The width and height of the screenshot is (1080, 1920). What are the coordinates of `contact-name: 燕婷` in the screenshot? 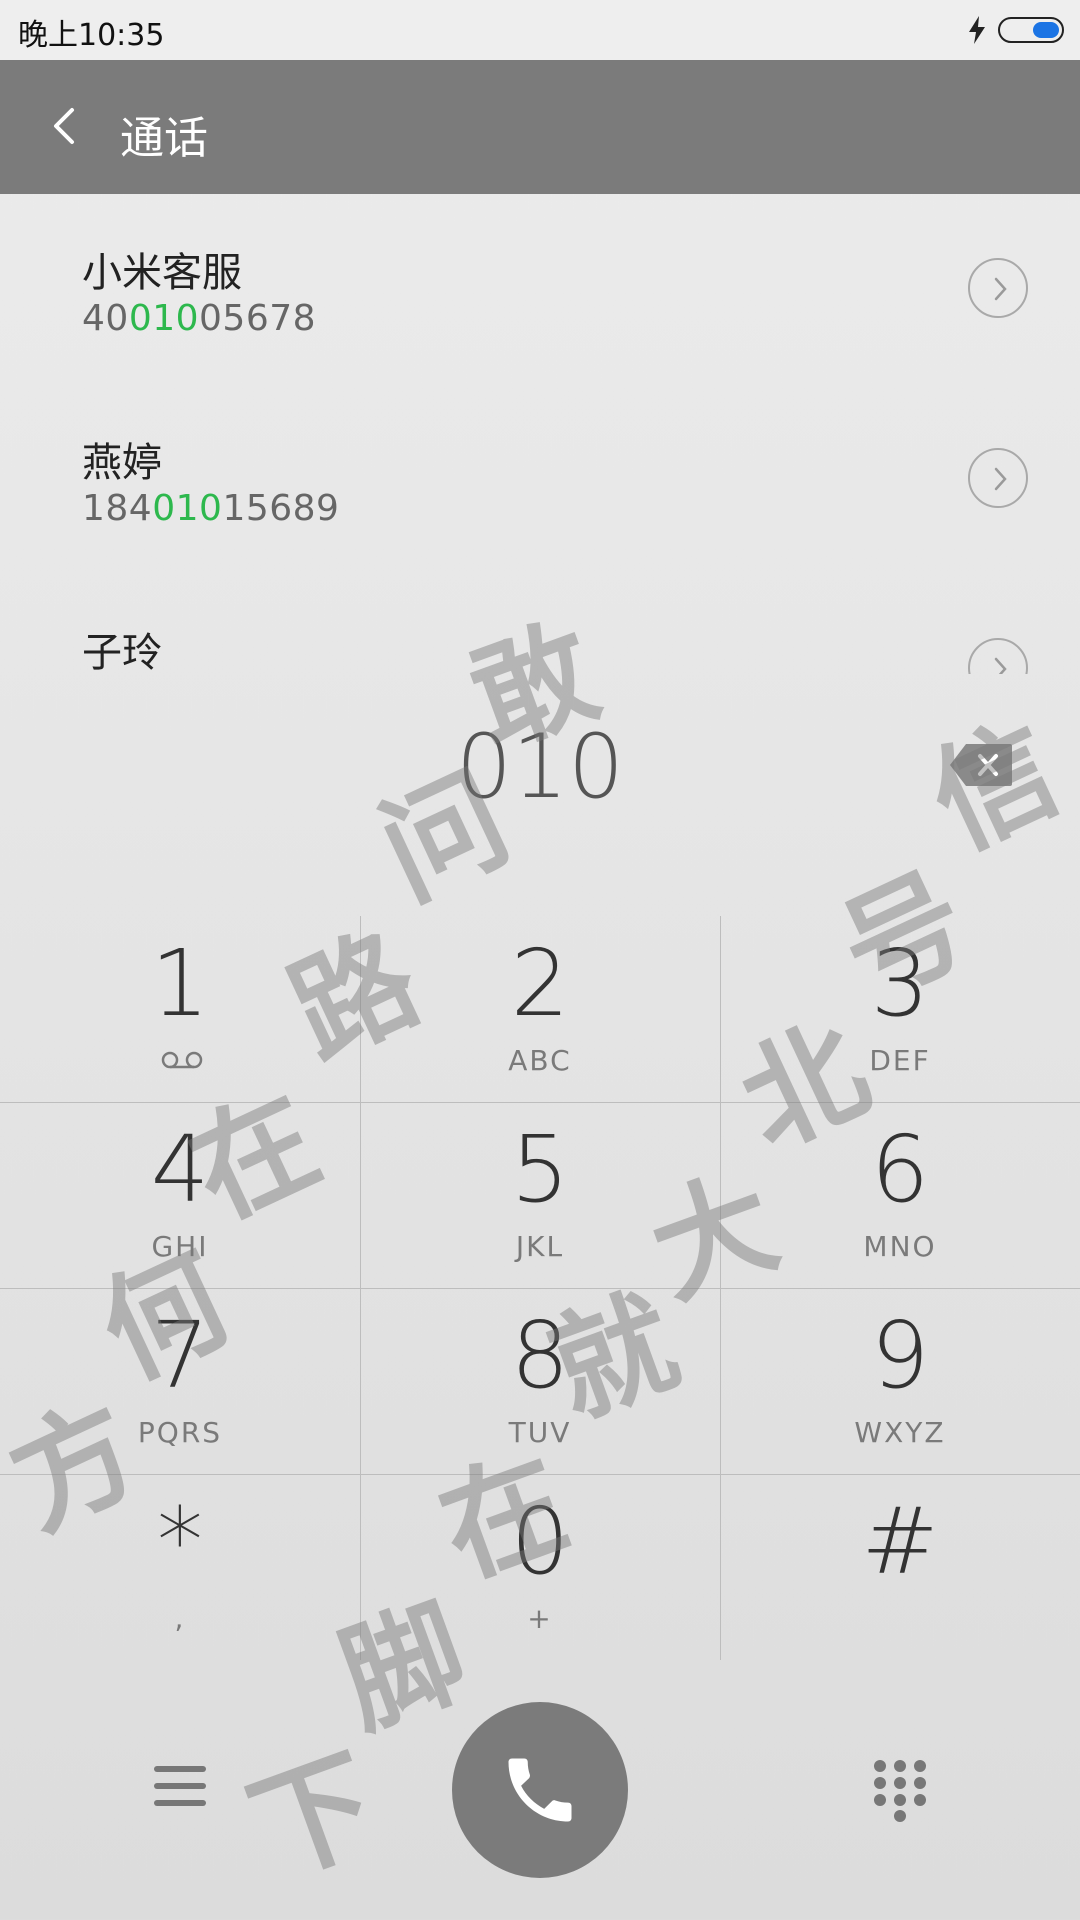 It's located at (122, 463).